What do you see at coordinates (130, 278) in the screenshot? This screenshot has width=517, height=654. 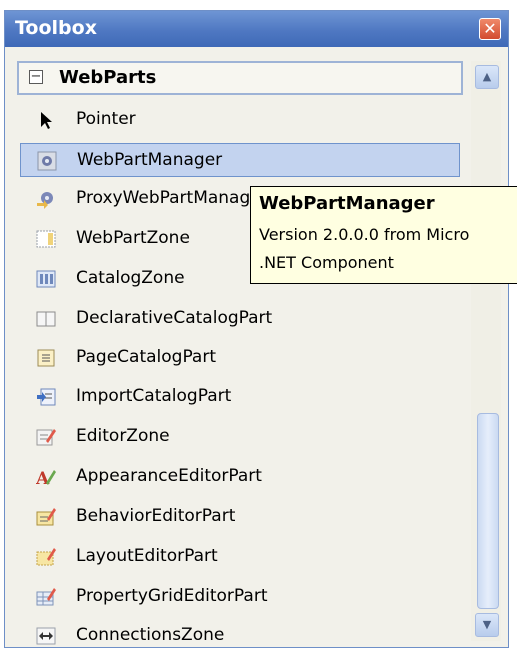 I see `item-label: CatalogZone` at bounding box center [130, 278].